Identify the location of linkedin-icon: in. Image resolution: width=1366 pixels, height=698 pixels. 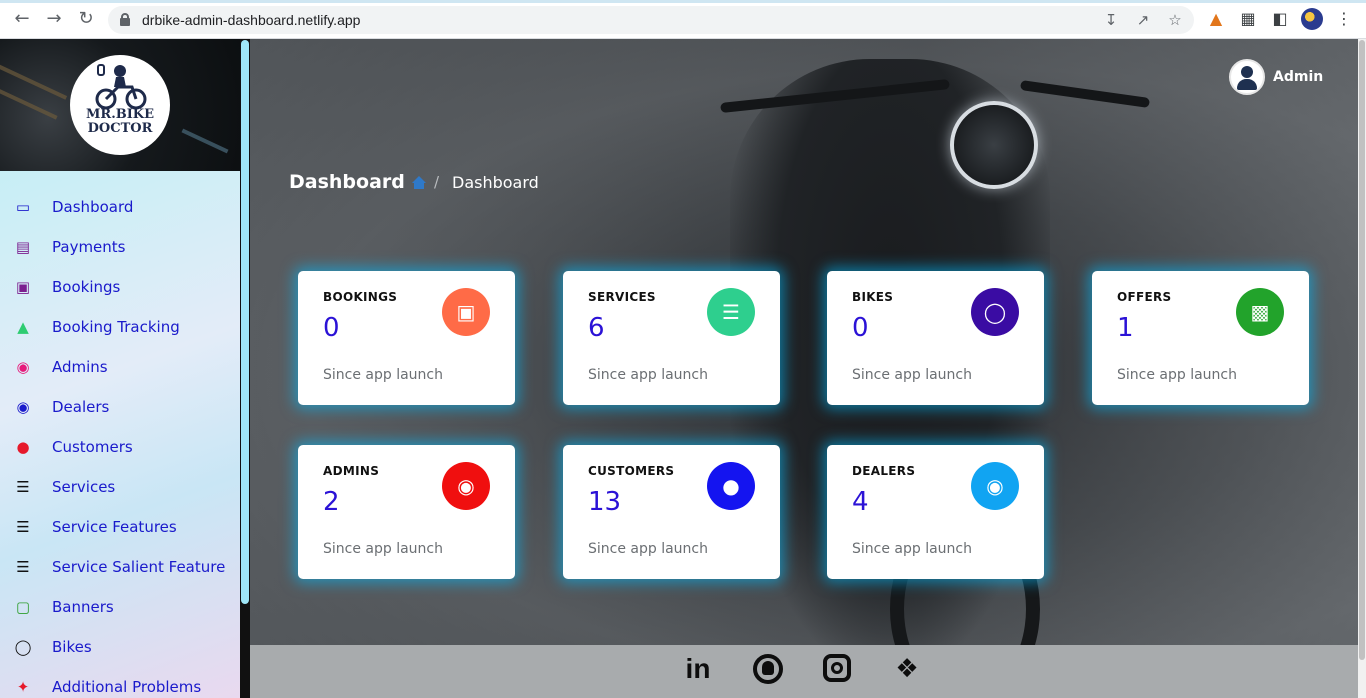
(698, 669).